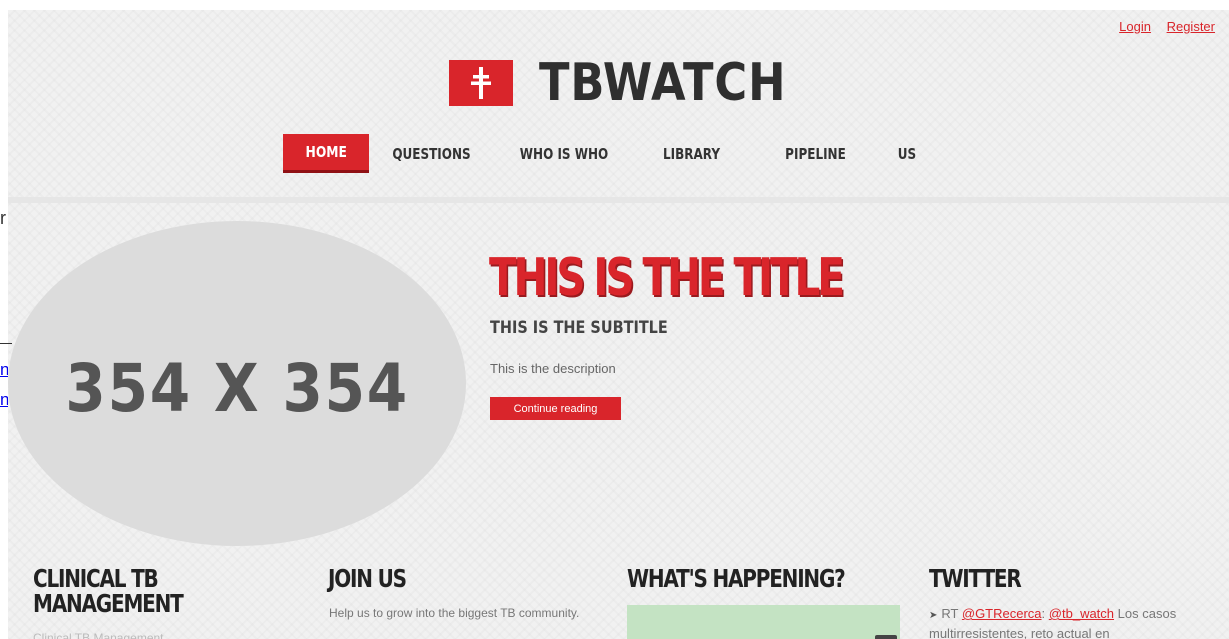 This screenshot has height=639, width=1229. What do you see at coordinates (108, 603) in the screenshot?
I see `clinical-title-line2: MANAGEMENT` at bounding box center [108, 603].